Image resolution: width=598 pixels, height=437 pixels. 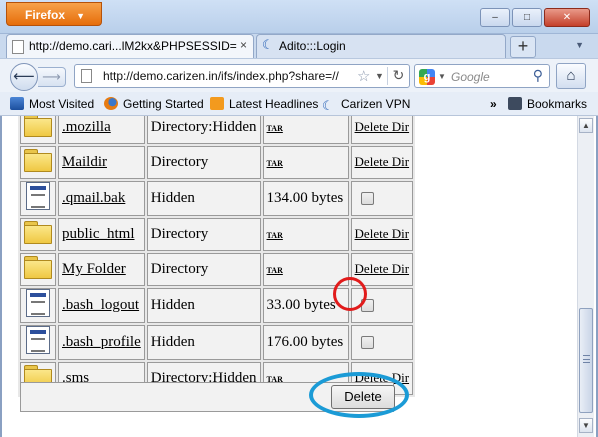 I want to click on bookmark-label: Most Visited, so click(x=62, y=104).